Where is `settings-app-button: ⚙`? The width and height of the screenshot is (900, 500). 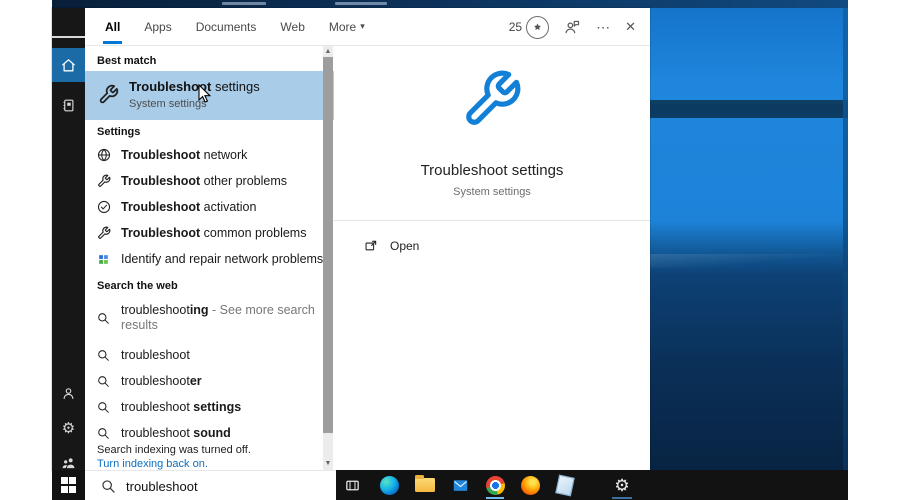
settings-app-button: ⚙ is located at coordinates (622, 485).